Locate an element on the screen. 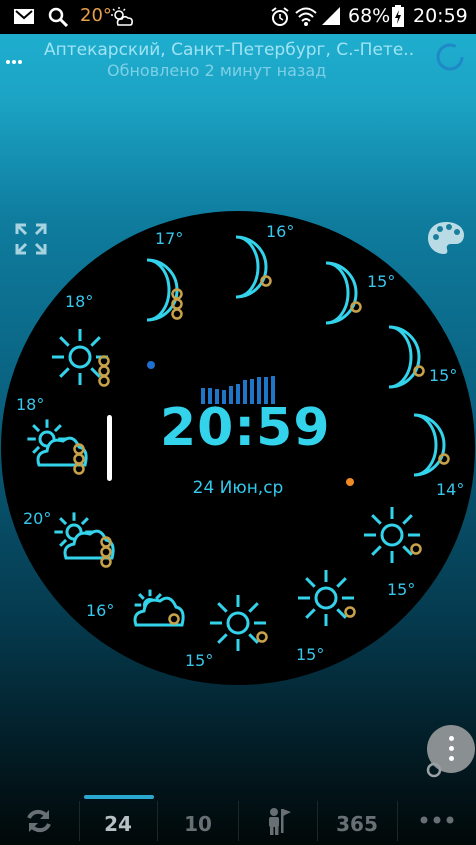 The height and width of the screenshot is (845, 476). hour-hand is located at coordinates (109, 448).